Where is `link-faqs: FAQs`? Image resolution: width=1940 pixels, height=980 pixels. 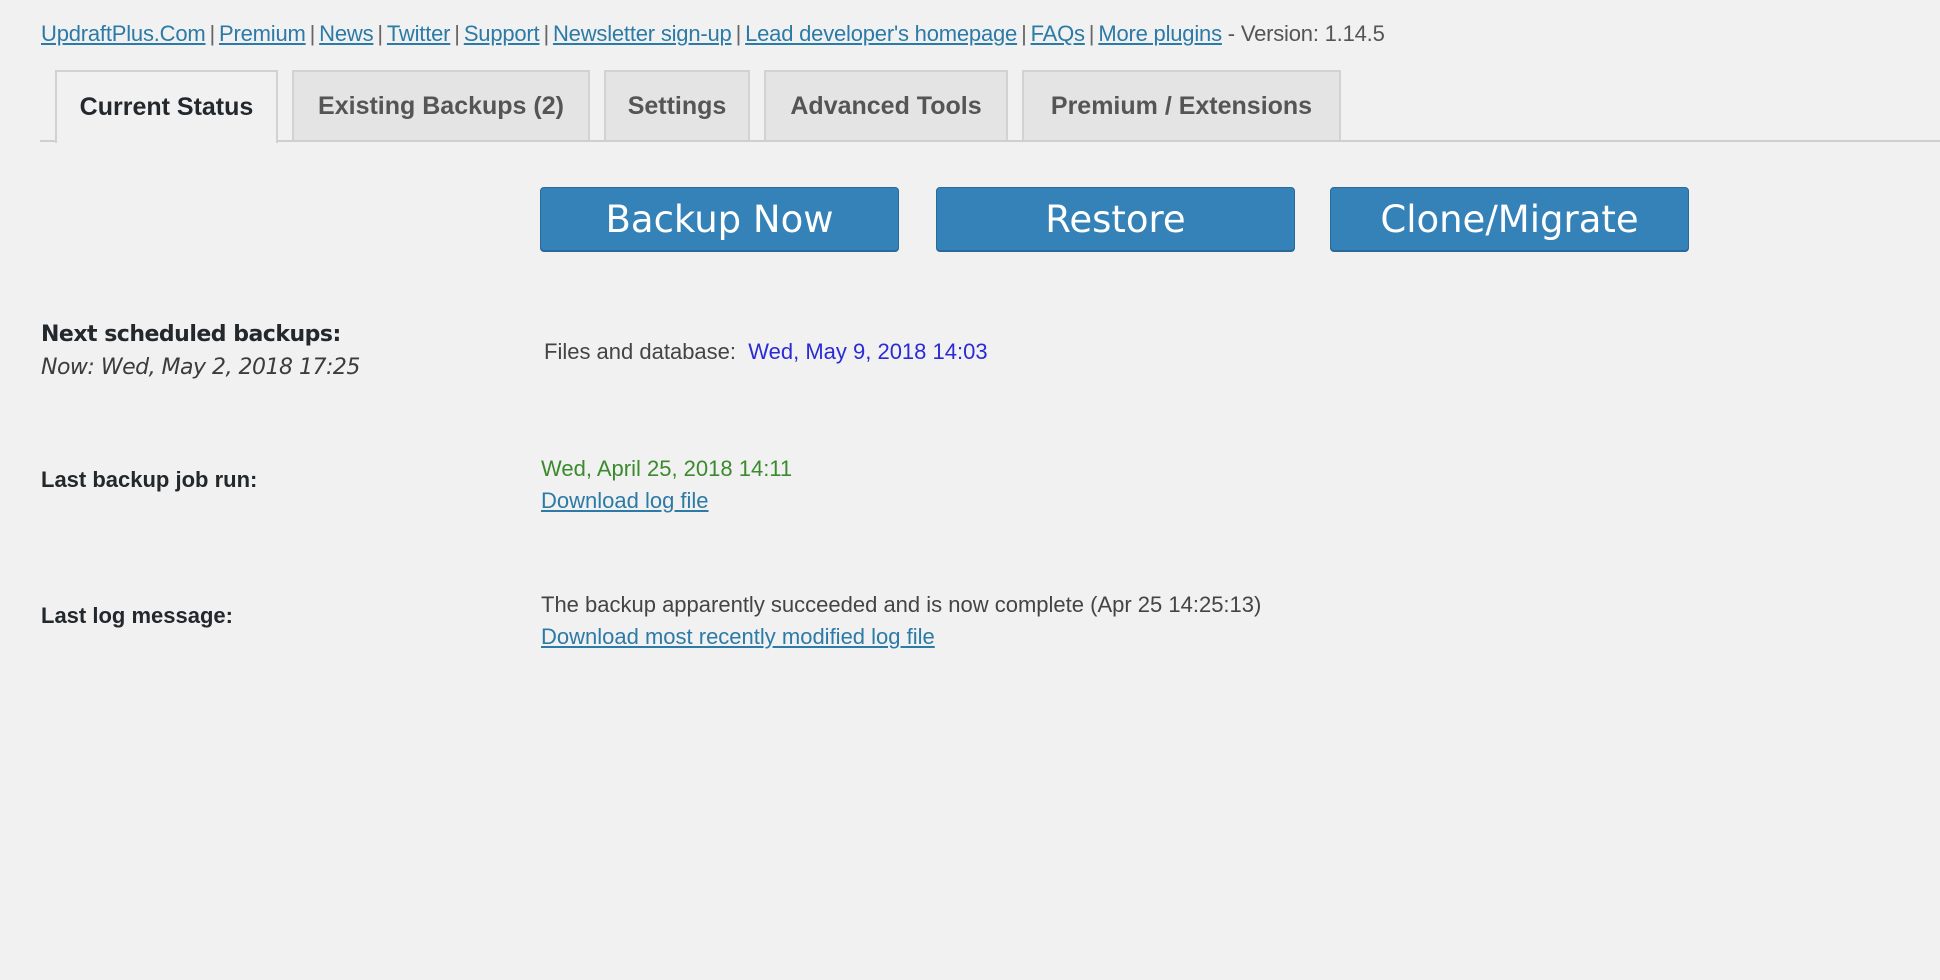 link-faqs: FAQs is located at coordinates (1058, 33).